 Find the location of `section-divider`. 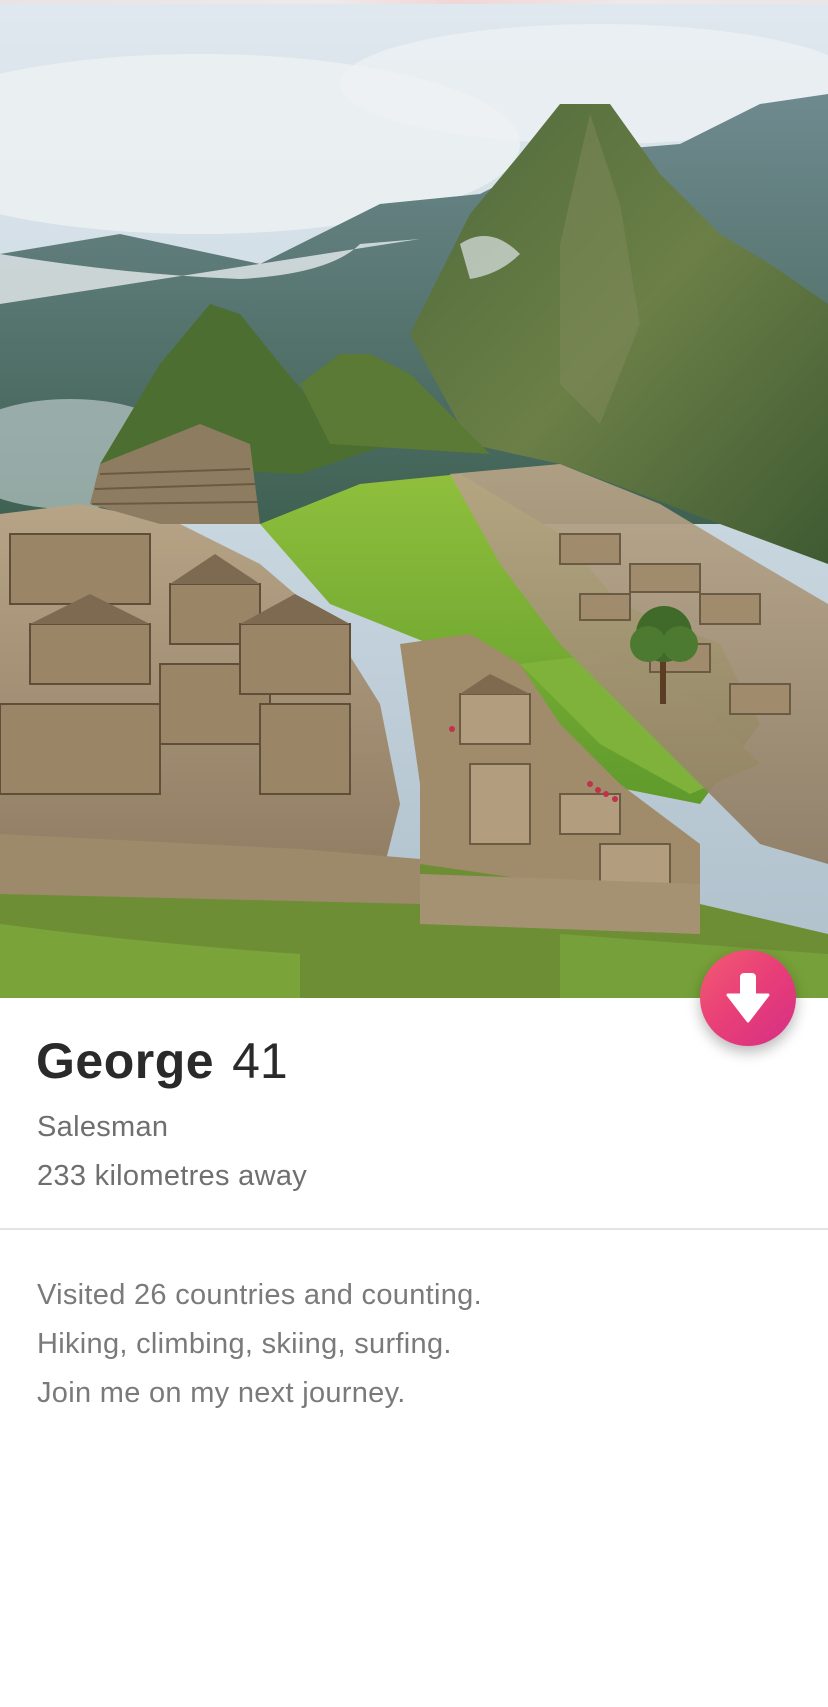

section-divider is located at coordinates (414, 1229).